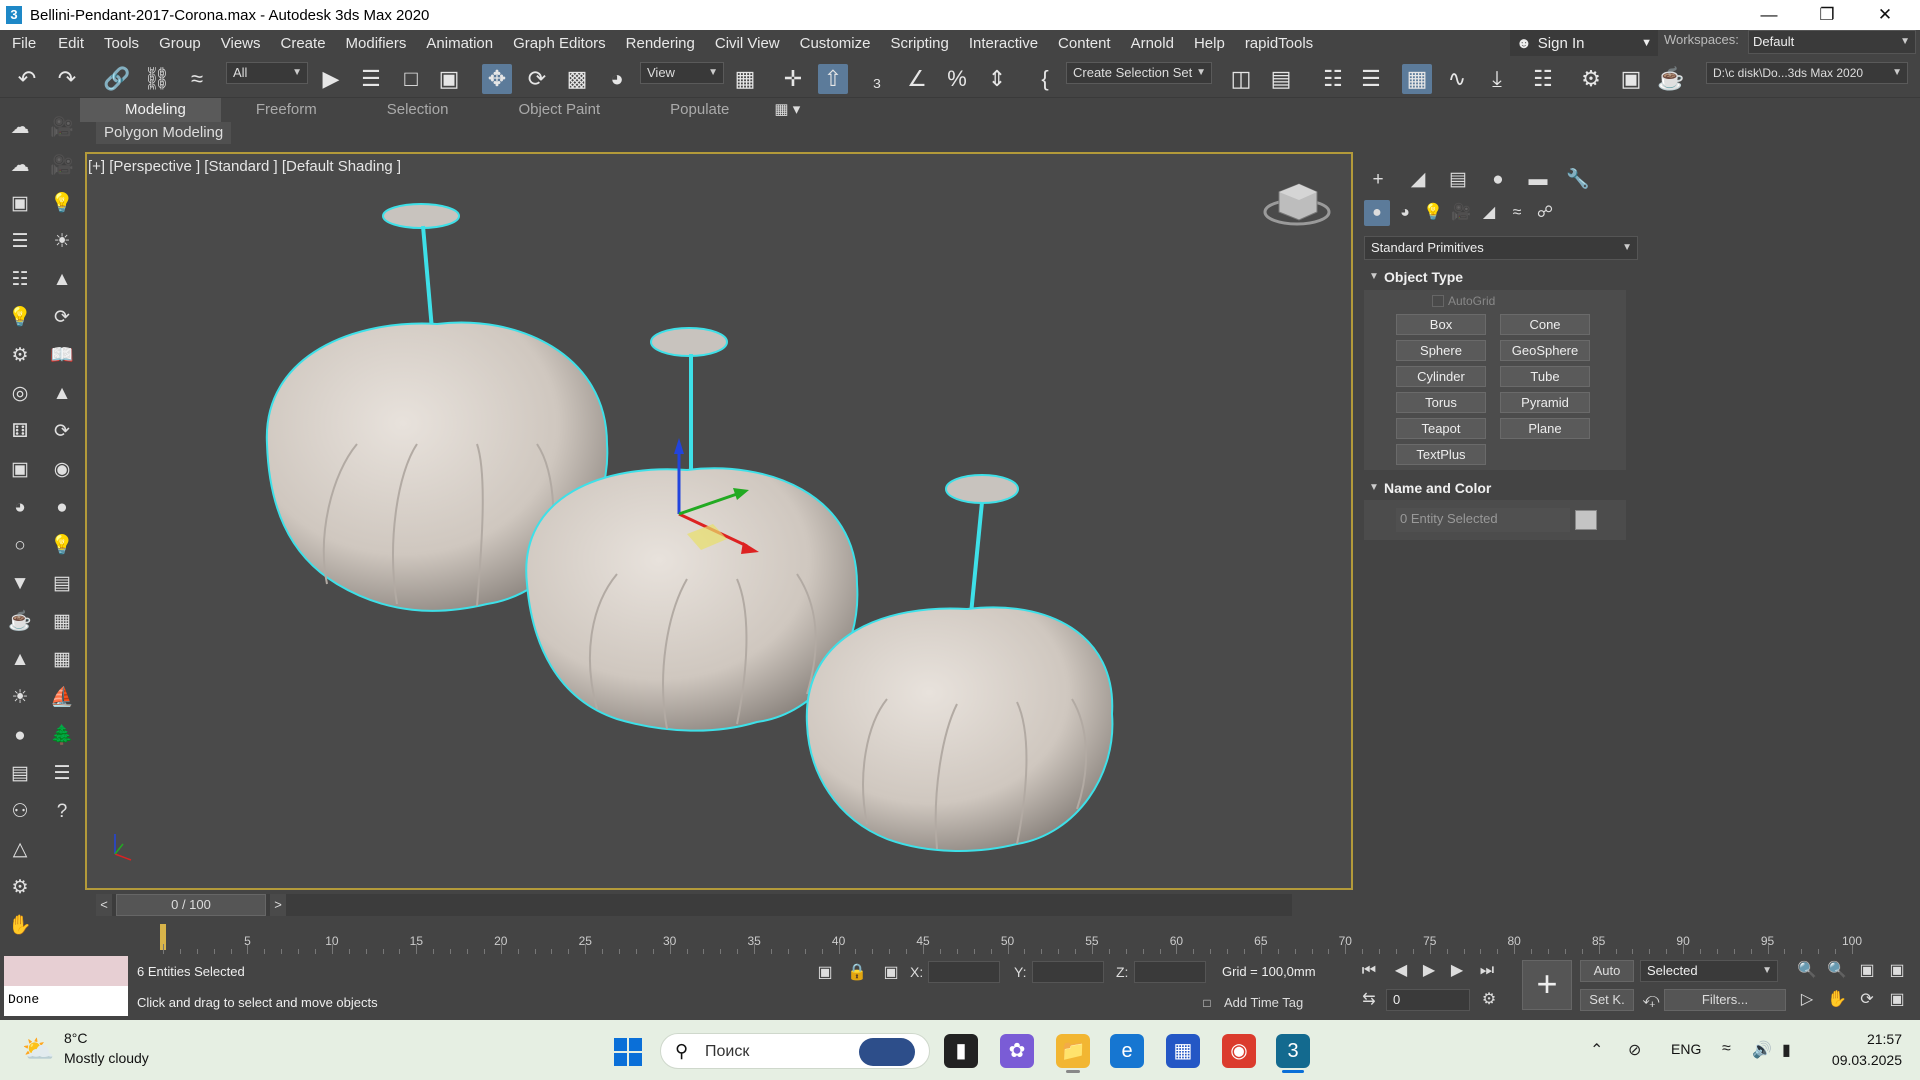  What do you see at coordinates (20, 280) in the screenshot?
I see `table-icon: ☷` at bounding box center [20, 280].